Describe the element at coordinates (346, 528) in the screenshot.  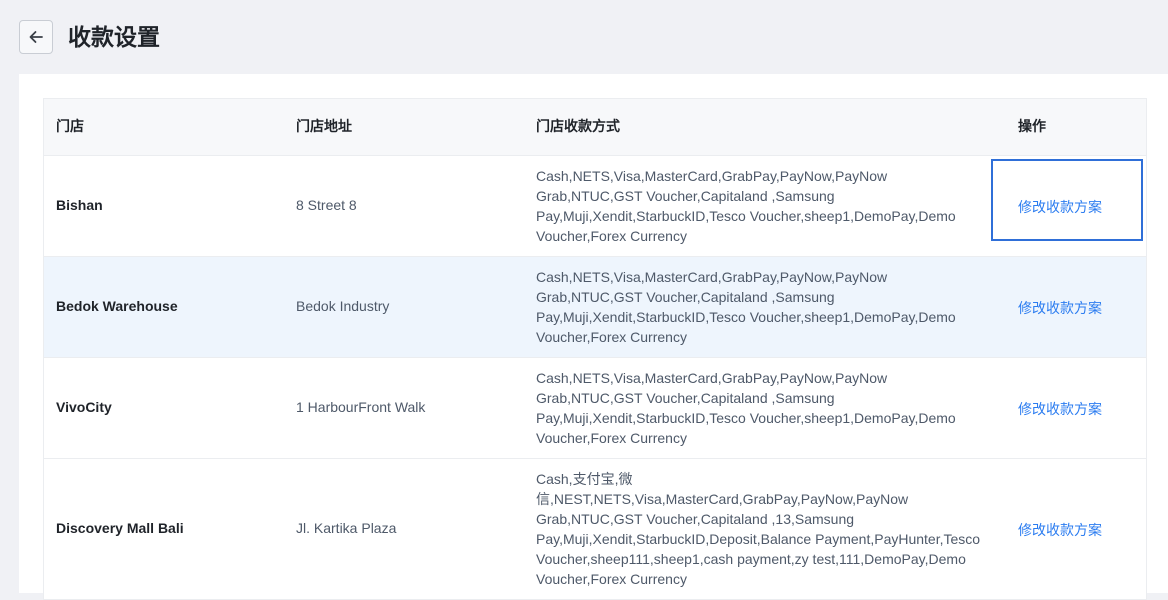
I see `store-address: Jl. Kartika Plaza` at that location.